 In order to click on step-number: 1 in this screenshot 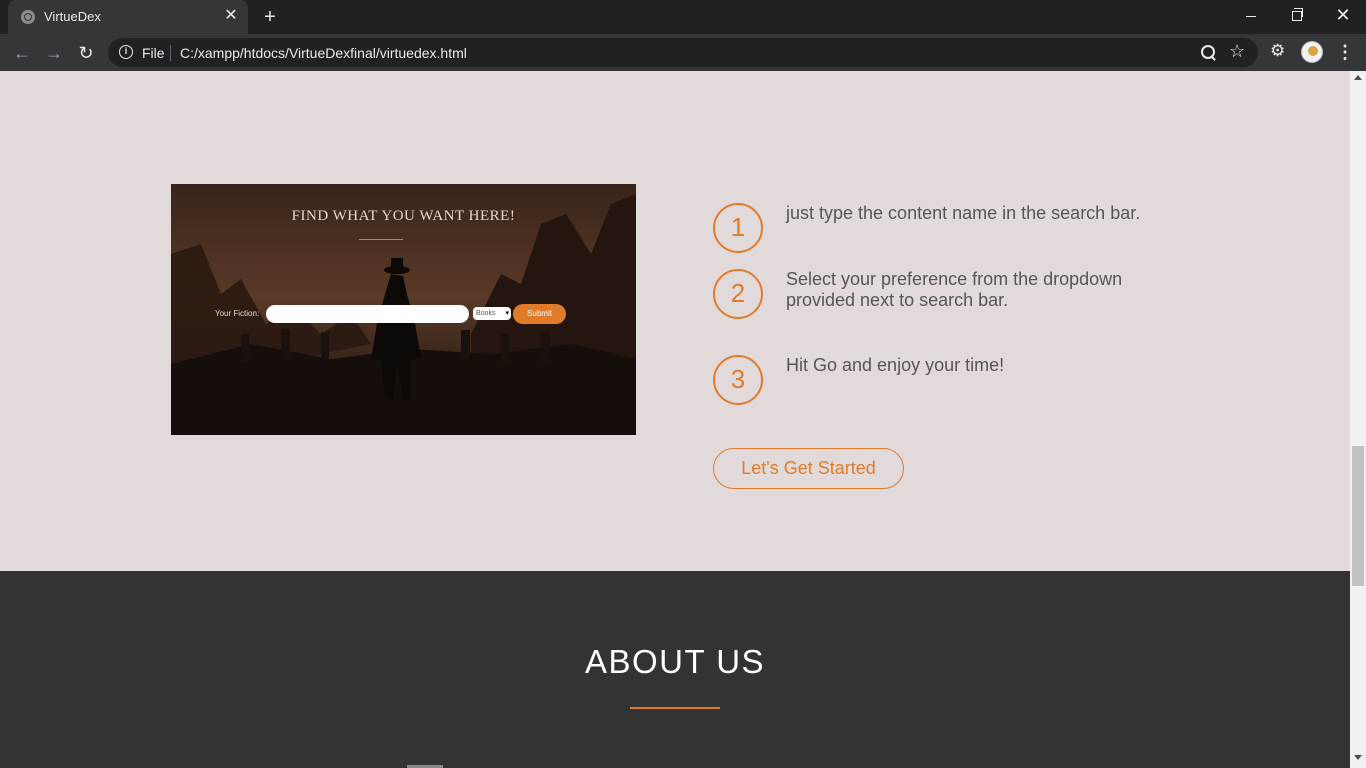, I will do `click(738, 228)`.